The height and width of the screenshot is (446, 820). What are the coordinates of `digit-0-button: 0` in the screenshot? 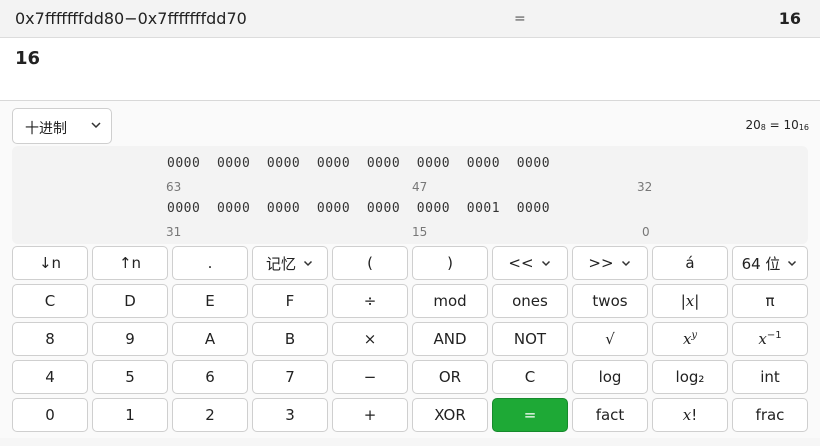 It's located at (50, 415).